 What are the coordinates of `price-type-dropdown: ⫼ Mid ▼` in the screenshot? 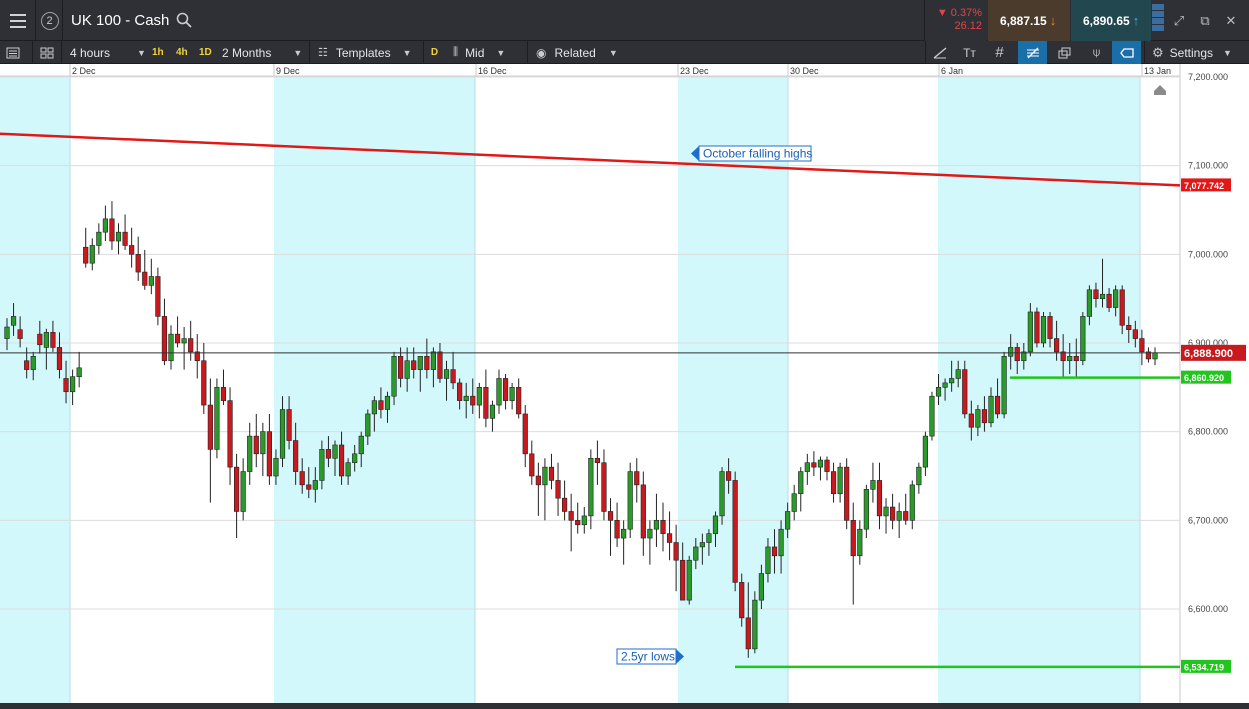 It's located at (488, 52).